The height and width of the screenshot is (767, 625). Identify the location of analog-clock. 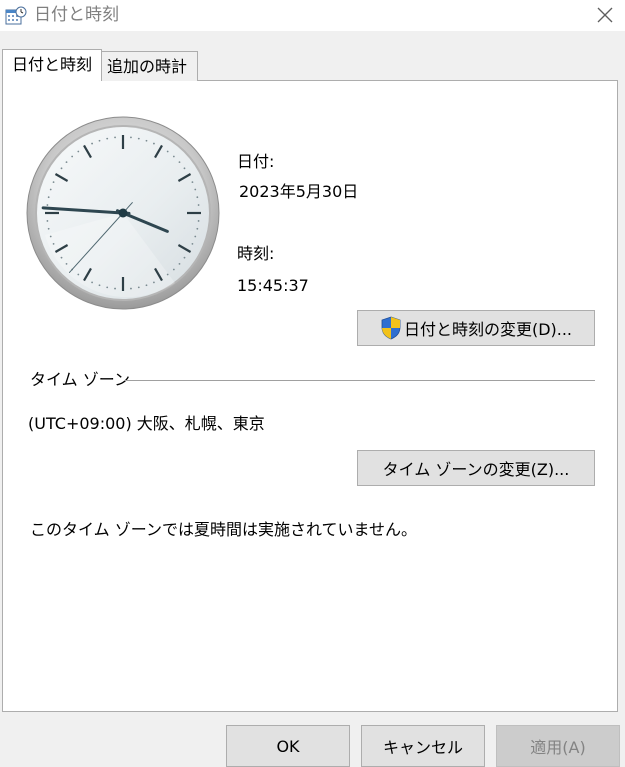
(123, 213).